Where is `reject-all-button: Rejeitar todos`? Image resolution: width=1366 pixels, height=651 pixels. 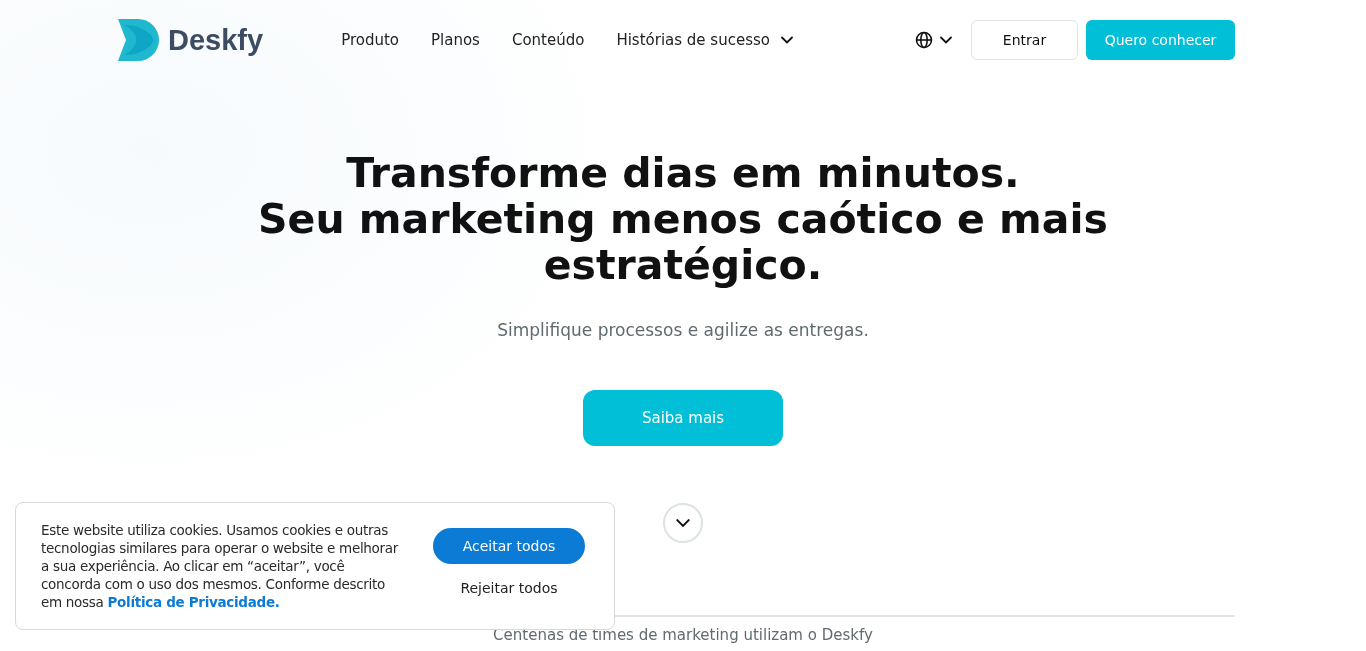
reject-all-button: Rejeitar todos is located at coordinates (509, 588).